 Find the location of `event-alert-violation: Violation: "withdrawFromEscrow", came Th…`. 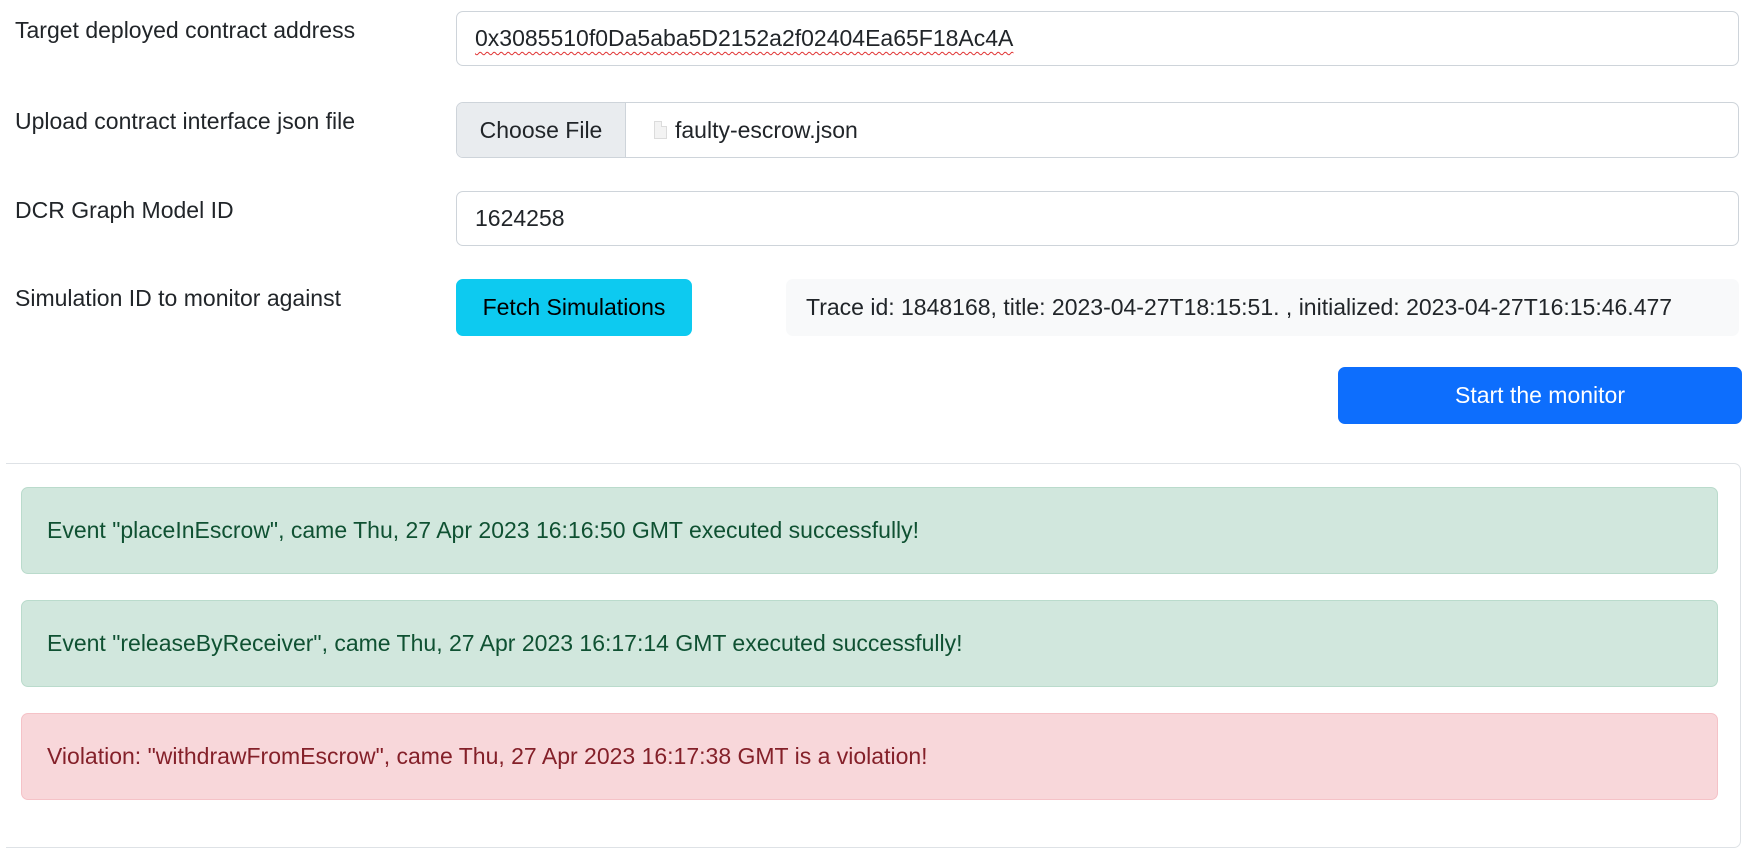

event-alert-violation: Violation: "withdrawFromEscrow", came Th… is located at coordinates (869, 756).